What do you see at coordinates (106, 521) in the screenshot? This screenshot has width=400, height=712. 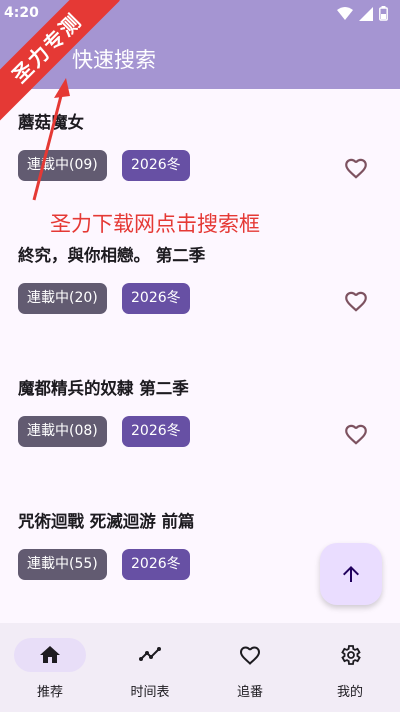 I see `item-title: 咒術迴戰 死滅迴游 前篇` at bounding box center [106, 521].